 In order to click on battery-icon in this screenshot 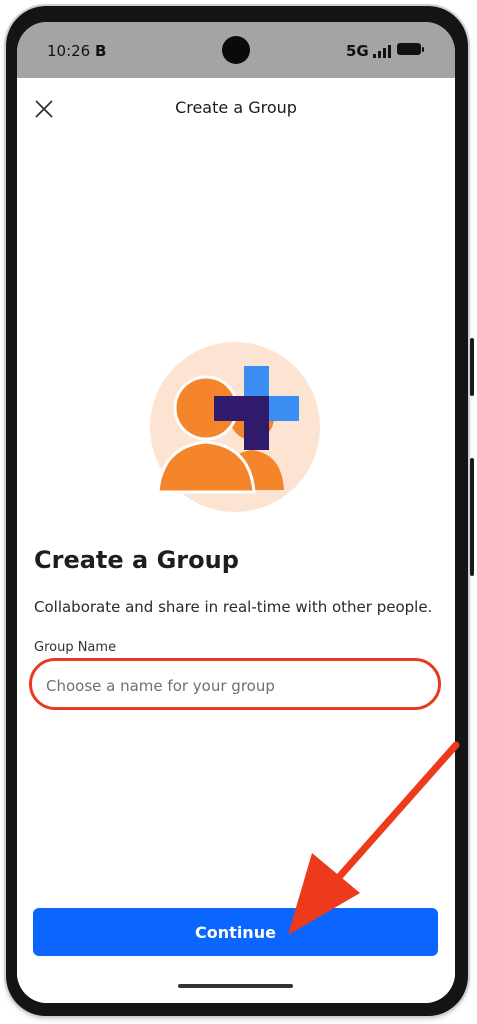, I will do `click(410, 49)`.